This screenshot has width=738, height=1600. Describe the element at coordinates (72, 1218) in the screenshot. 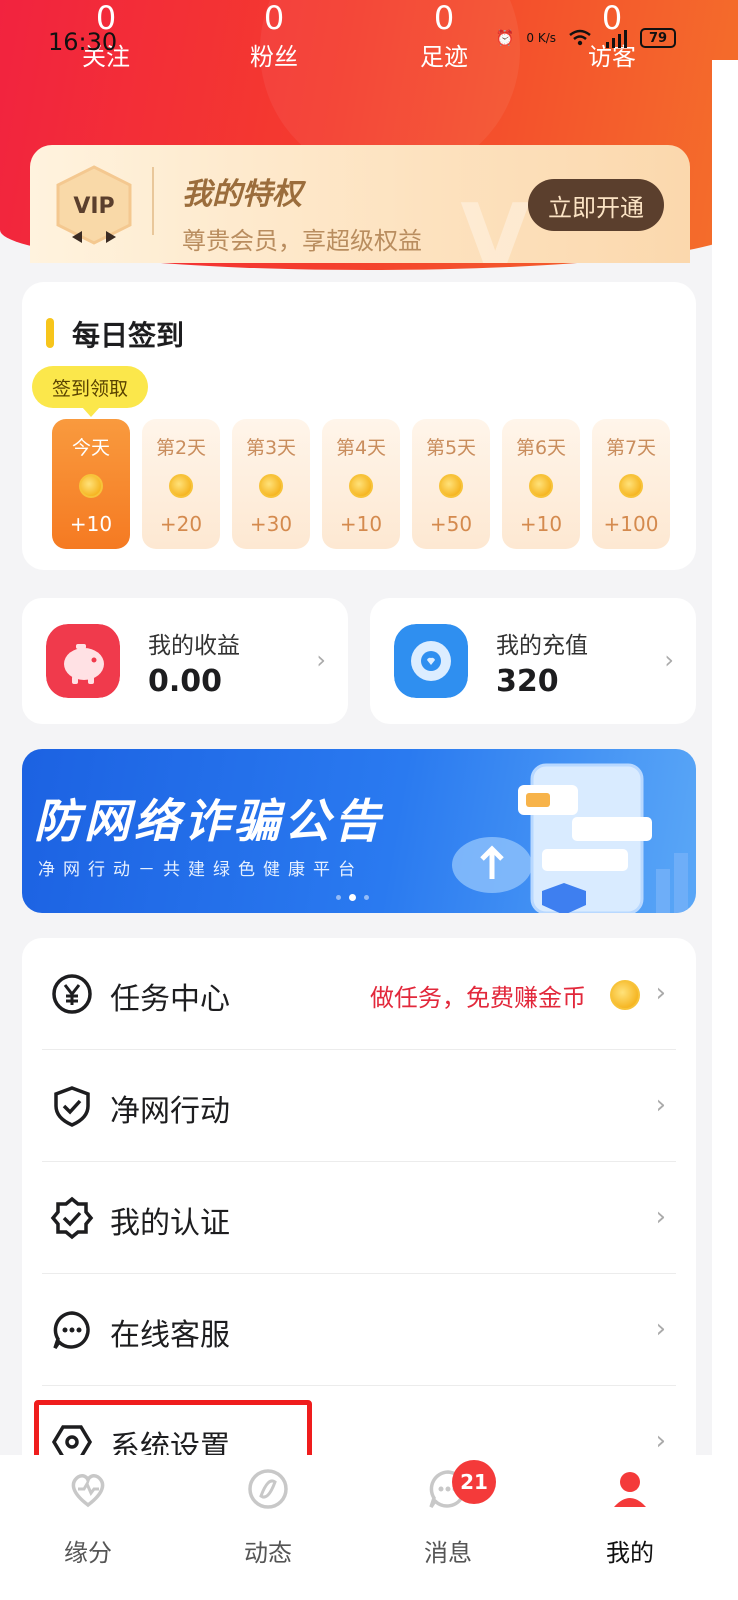

I see `verified-badge-icon` at that location.